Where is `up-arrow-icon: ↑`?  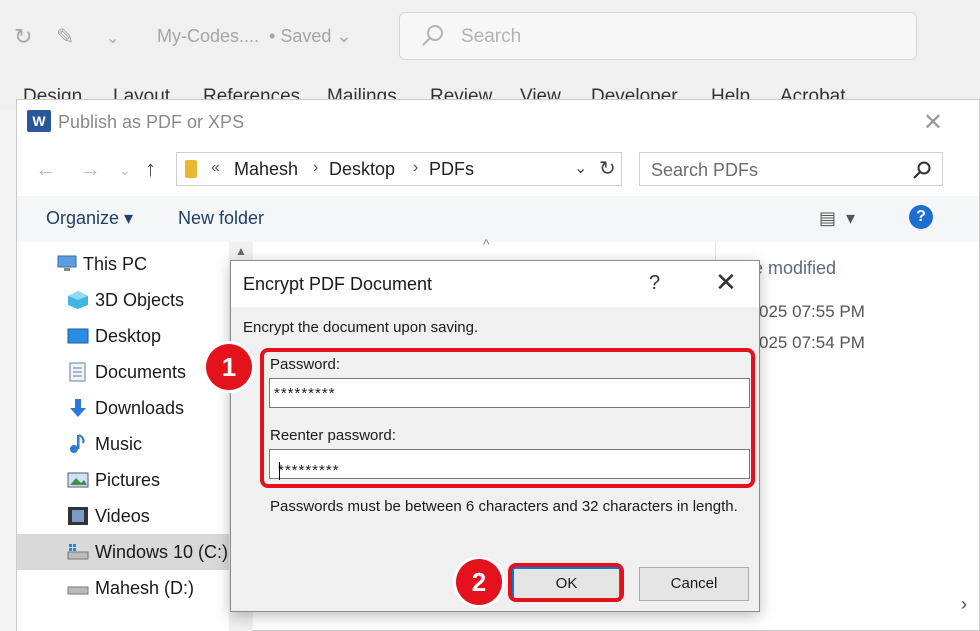
up-arrow-icon: ↑ is located at coordinates (150, 169).